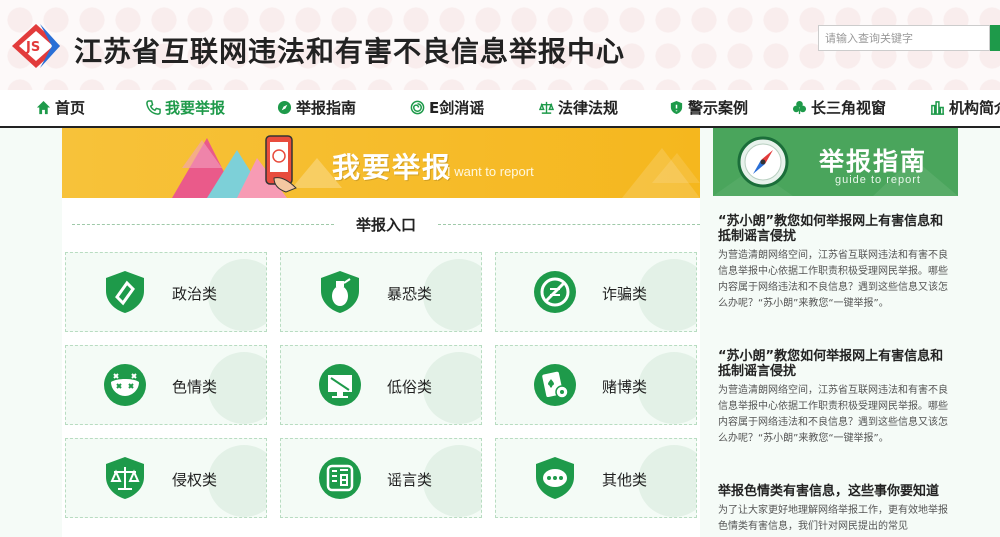 This screenshot has width=1000, height=537. I want to click on tile-label: 谣言类, so click(410, 480).